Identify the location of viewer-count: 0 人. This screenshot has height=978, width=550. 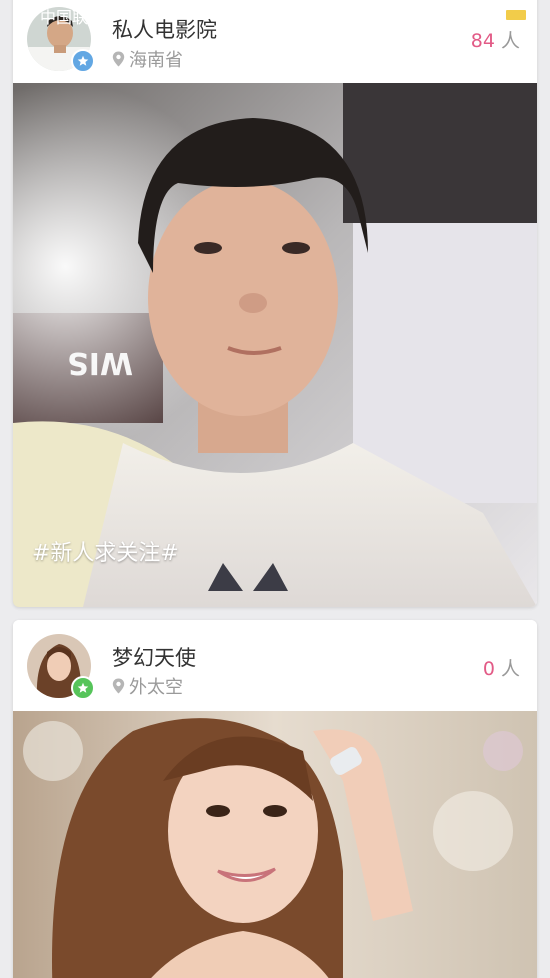
(501, 667).